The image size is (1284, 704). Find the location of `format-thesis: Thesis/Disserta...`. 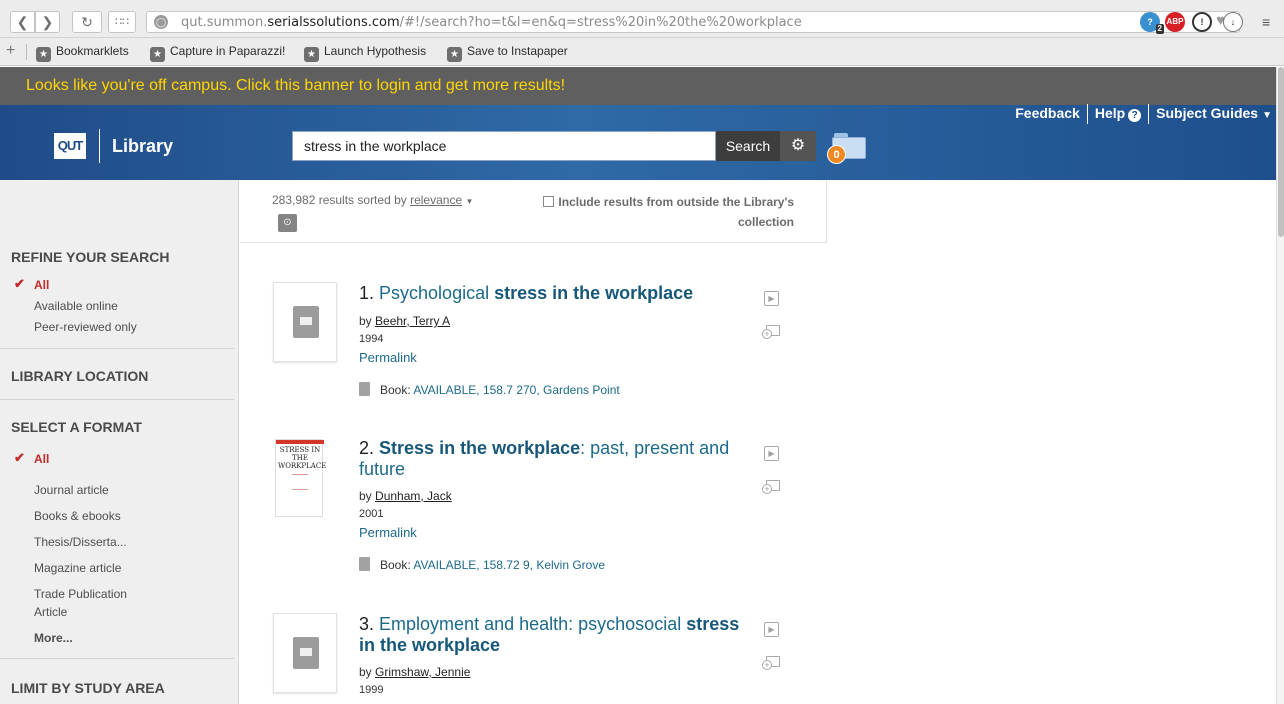

format-thesis: Thesis/Disserta... is located at coordinates (80, 542).